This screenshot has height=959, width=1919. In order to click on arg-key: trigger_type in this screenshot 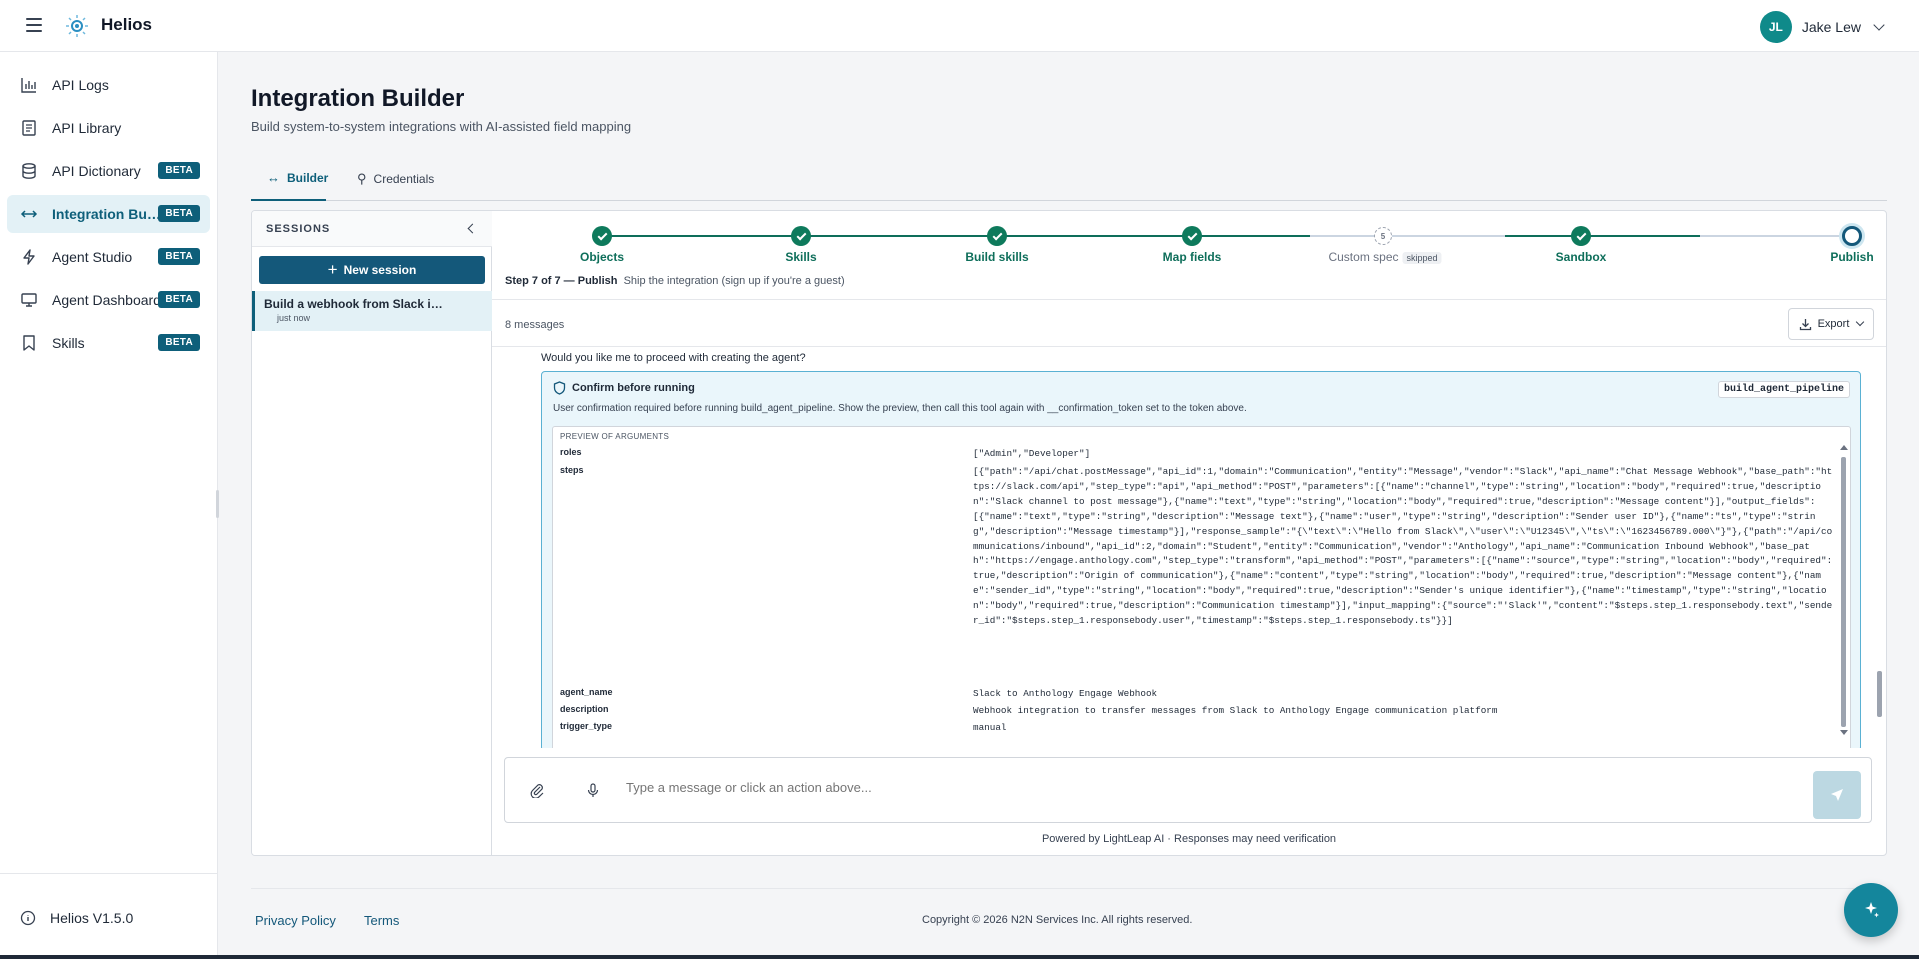, I will do `click(586, 726)`.